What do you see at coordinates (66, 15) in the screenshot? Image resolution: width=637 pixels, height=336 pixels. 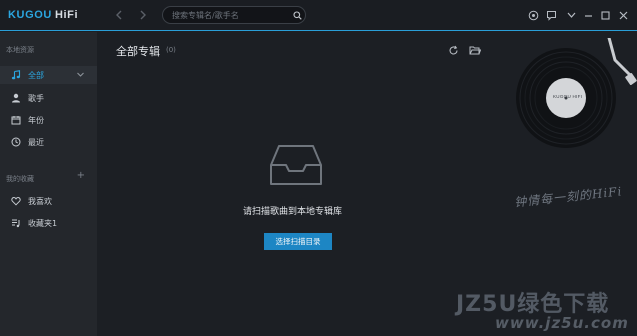 I see `logo-sub-text: HiFi` at bounding box center [66, 15].